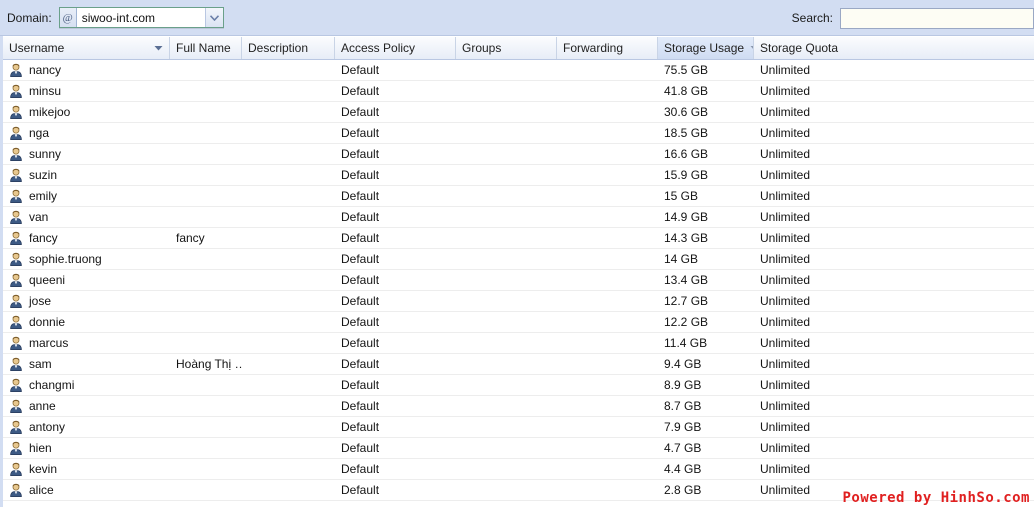 The height and width of the screenshot is (507, 1034). What do you see at coordinates (937, 18) in the screenshot?
I see `search-input` at bounding box center [937, 18].